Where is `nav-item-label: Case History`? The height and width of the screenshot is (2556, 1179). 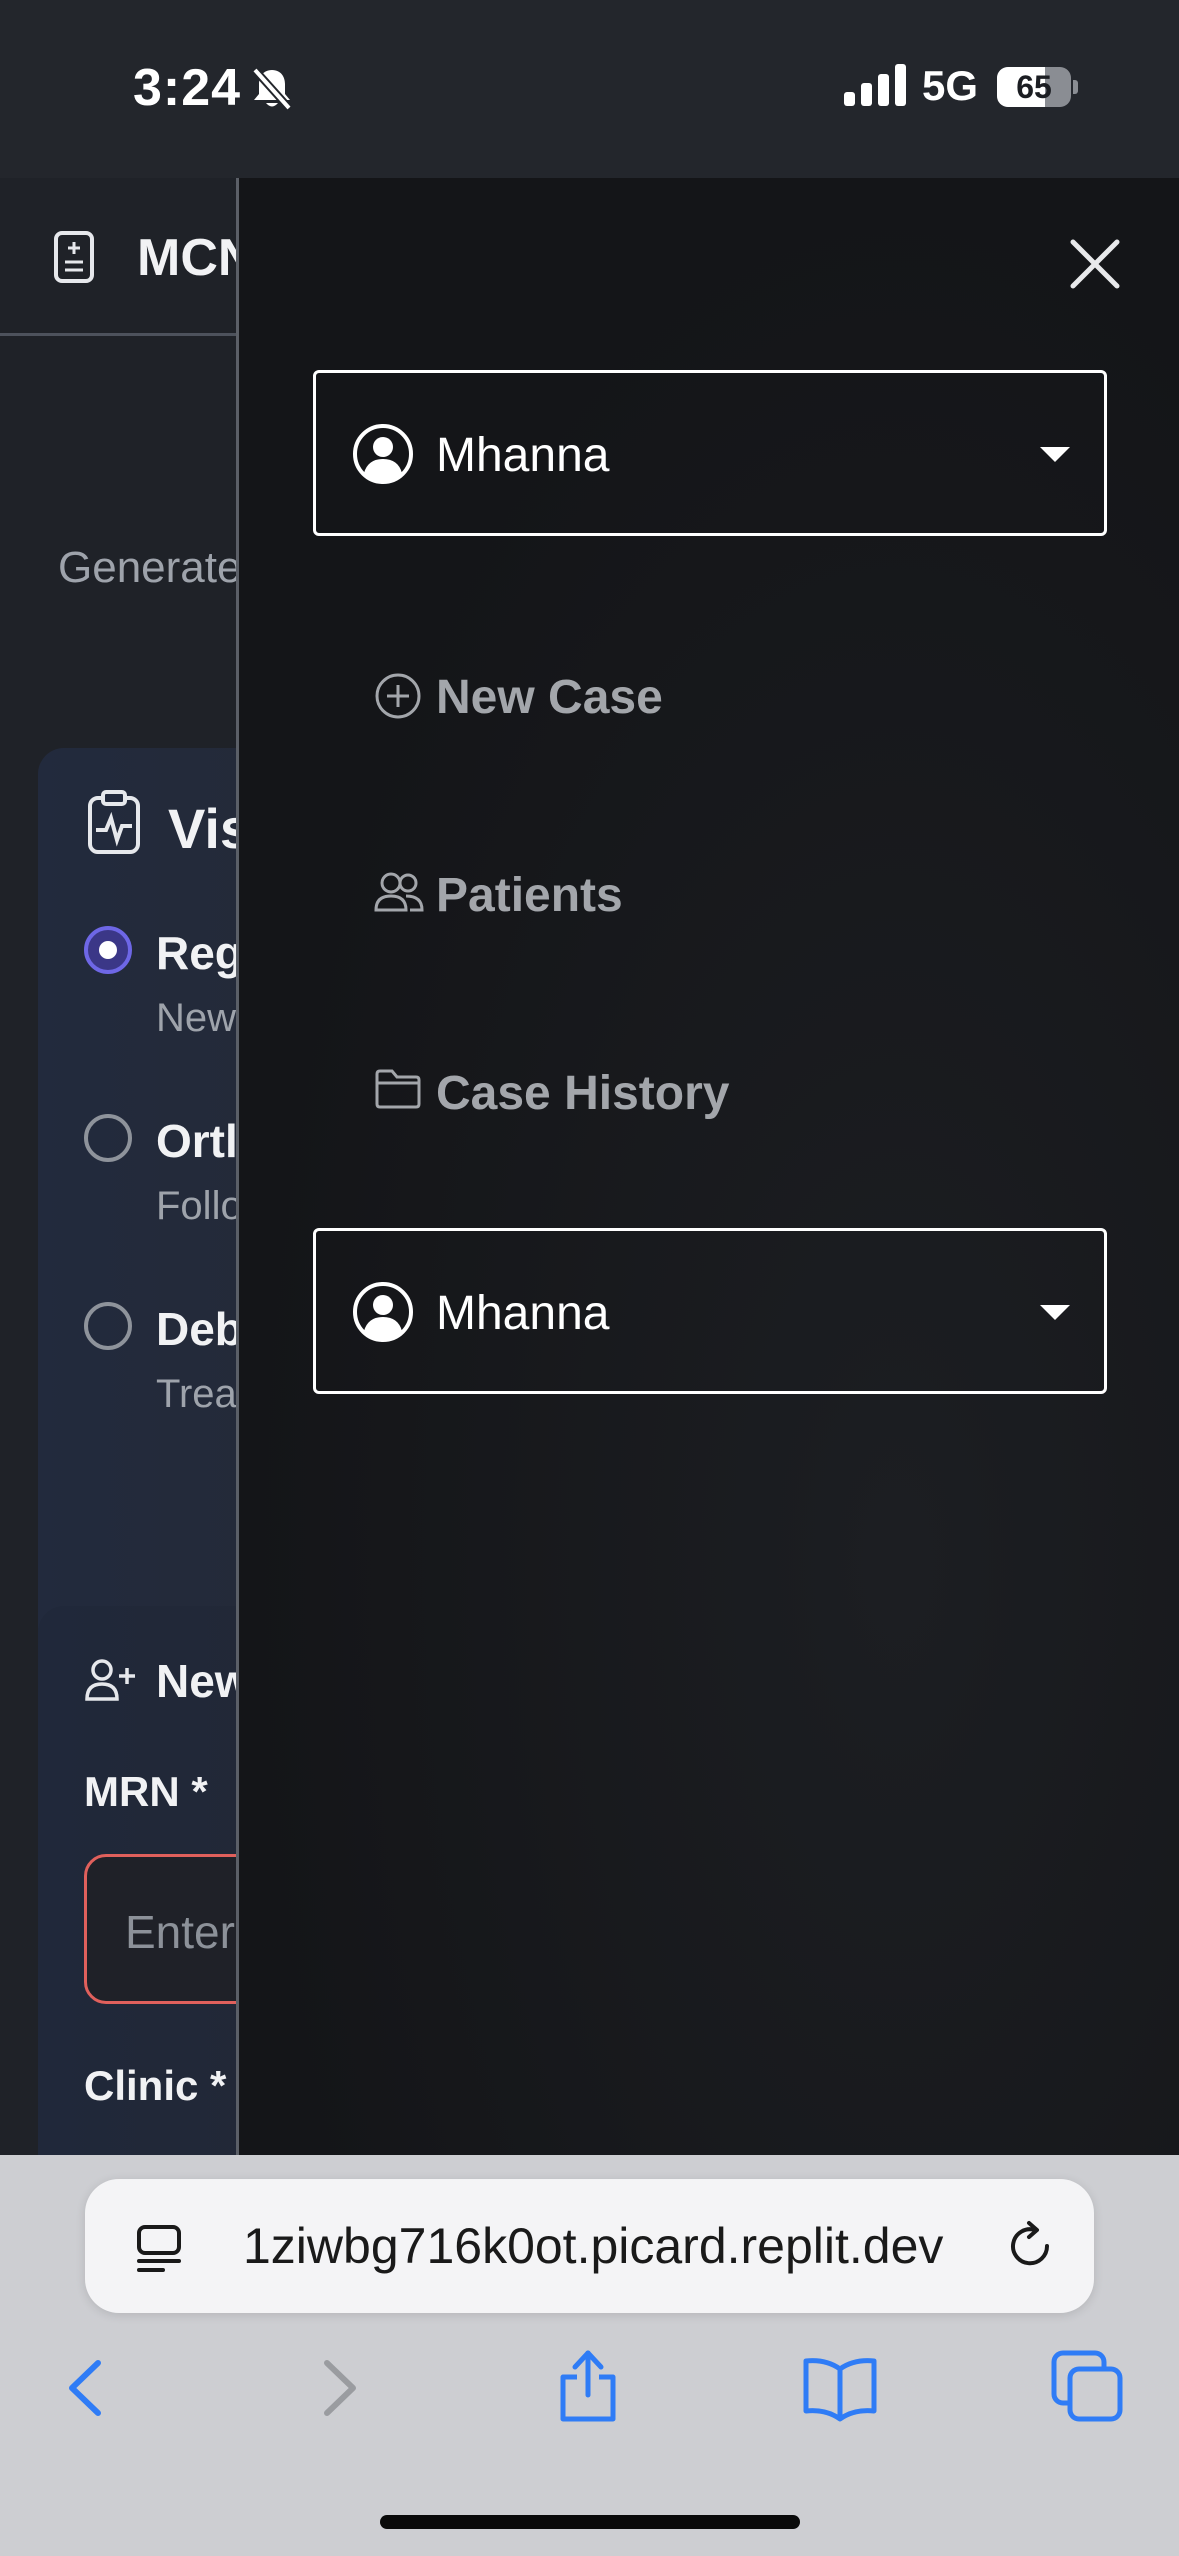
nav-item-label: Case History is located at coordinates (583, 1093).